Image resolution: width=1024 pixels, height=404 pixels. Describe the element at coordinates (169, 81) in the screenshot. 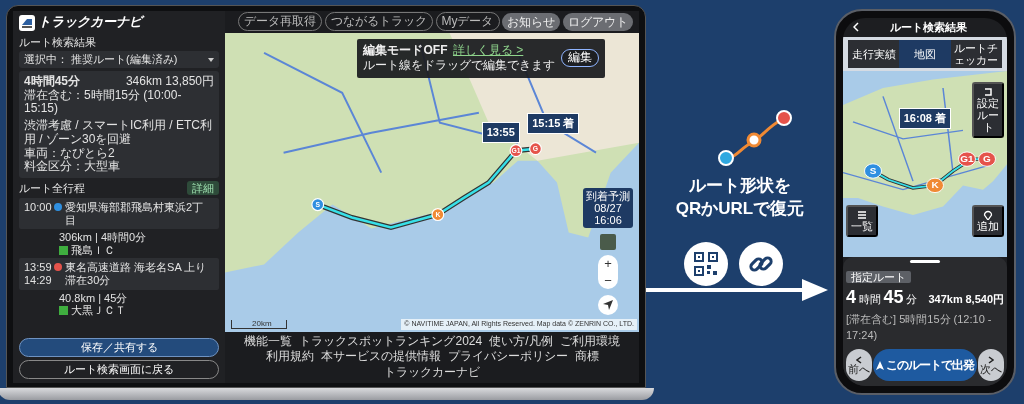

I see `distance-fare: 346km 13,850円` at that location.